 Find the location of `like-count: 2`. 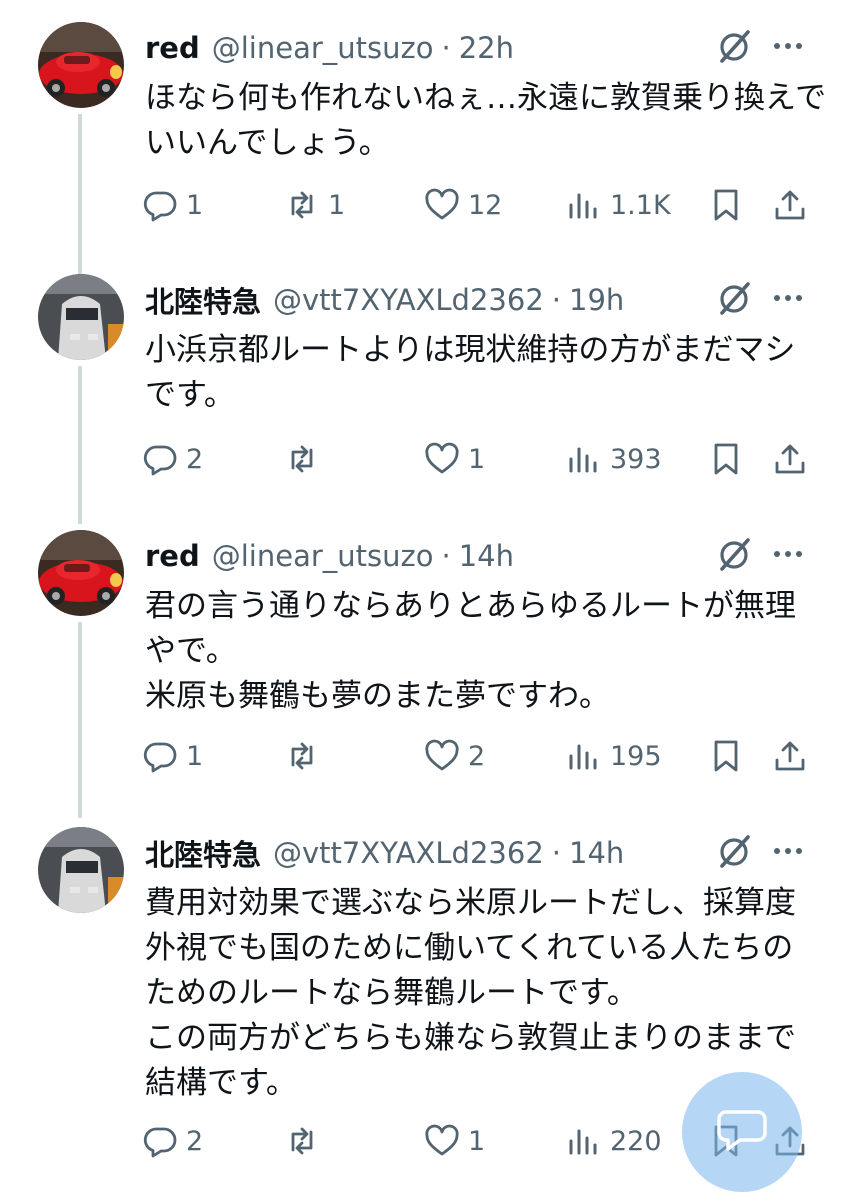

like-count: 2 is located at coordinates (477, 756).